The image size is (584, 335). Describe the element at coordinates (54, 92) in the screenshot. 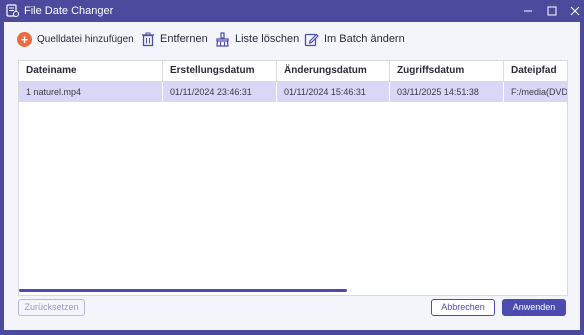

I see `cell-filename: 1 naturel.mp4` at that location.